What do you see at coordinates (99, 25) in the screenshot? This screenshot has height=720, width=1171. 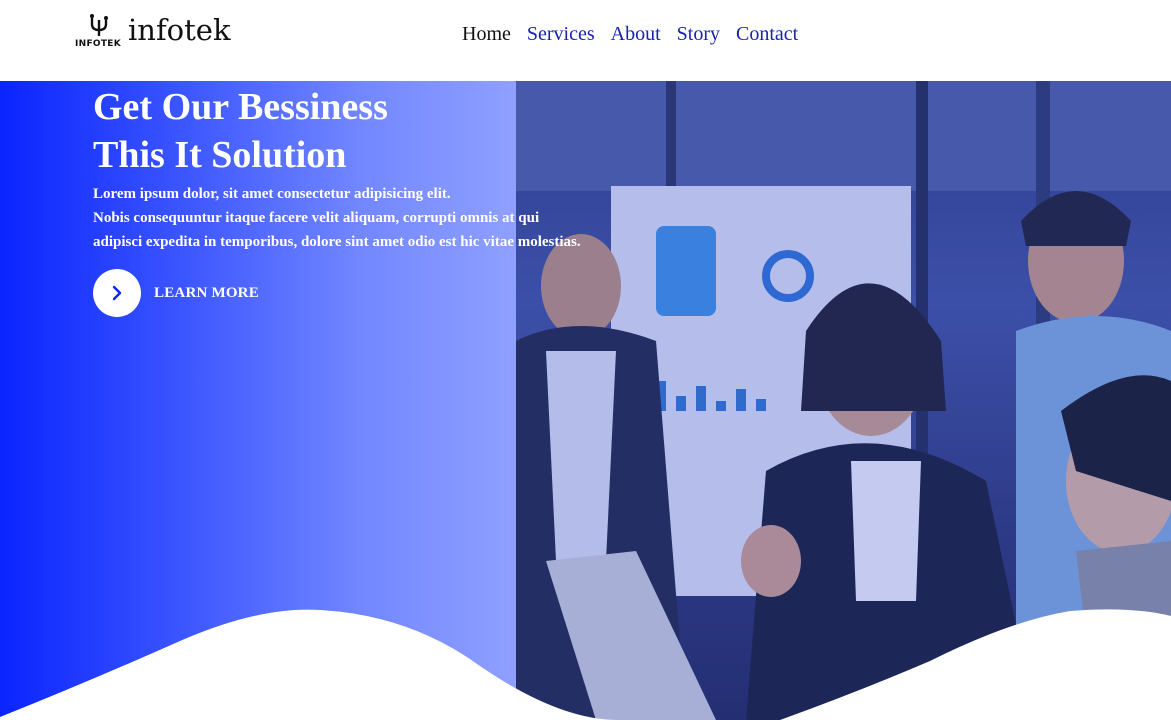 I see `logo-mark-icon` at bounding box center [99, 25].